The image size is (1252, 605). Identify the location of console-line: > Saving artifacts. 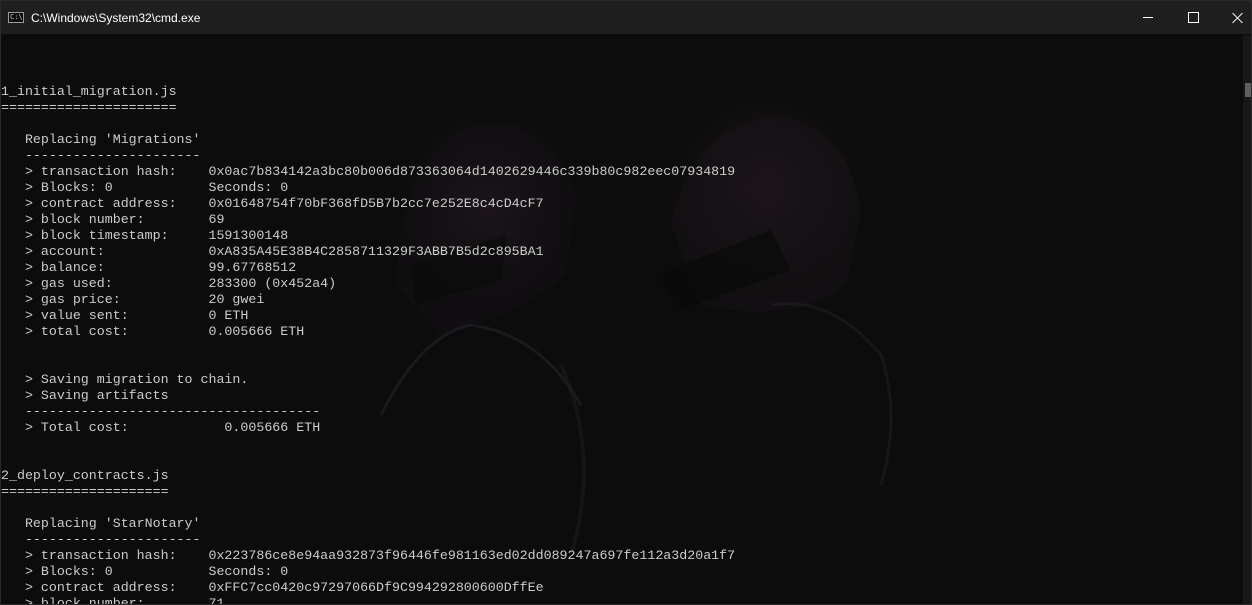
(85, 395).